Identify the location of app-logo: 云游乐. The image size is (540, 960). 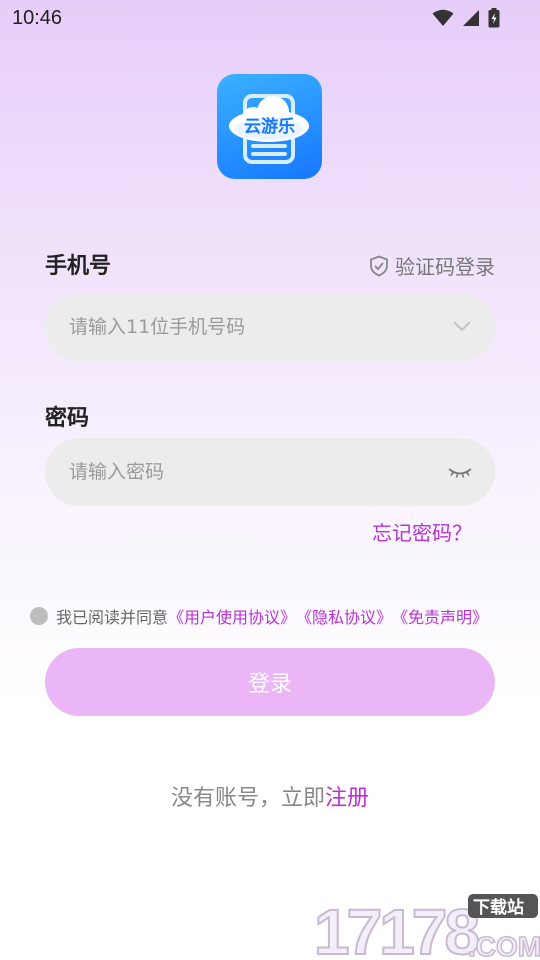
(269, 126).